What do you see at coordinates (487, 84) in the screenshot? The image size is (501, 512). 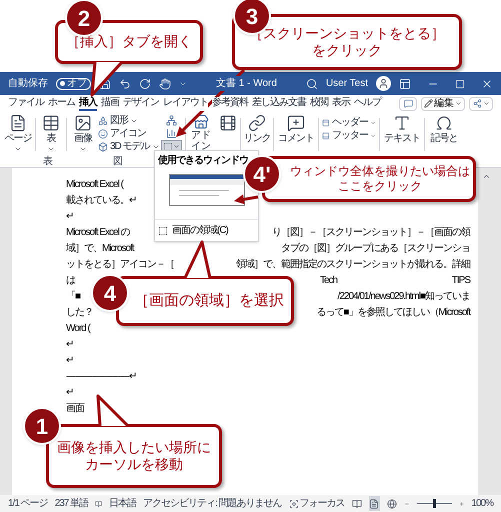 I see `close-icon` at bounding box center [487, 84].